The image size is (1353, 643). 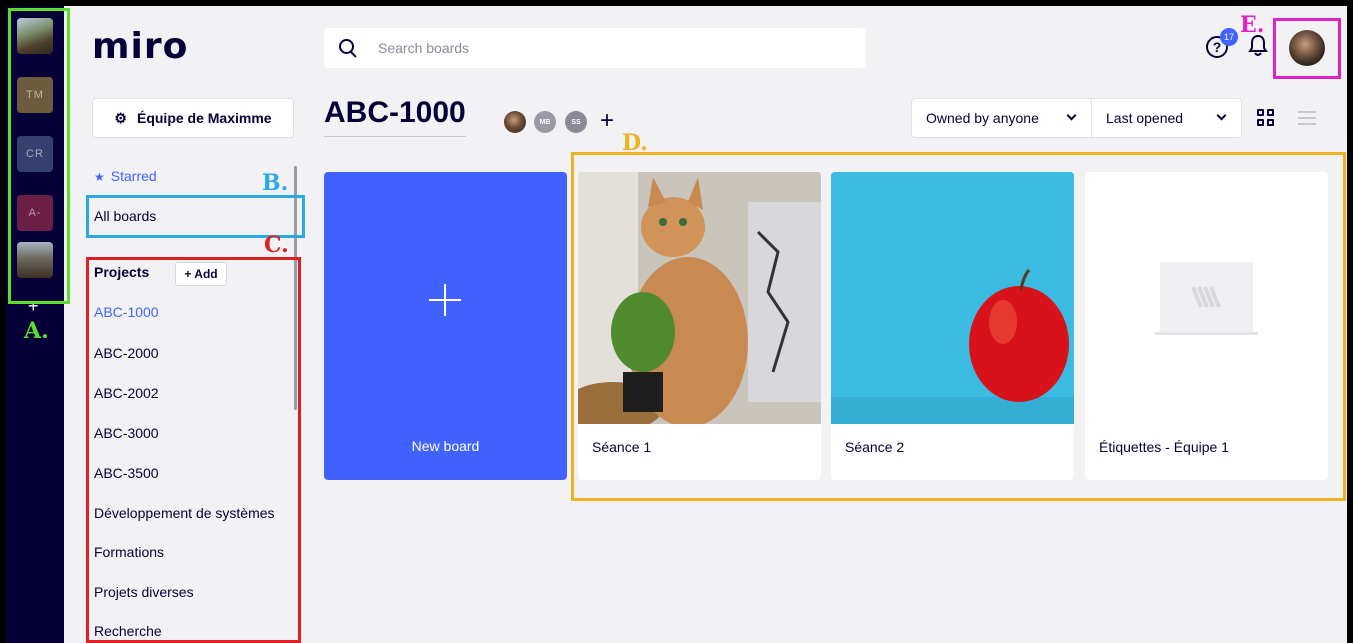 I want to click on sidebar-project-item: Formations, so click(x=129, y=552).